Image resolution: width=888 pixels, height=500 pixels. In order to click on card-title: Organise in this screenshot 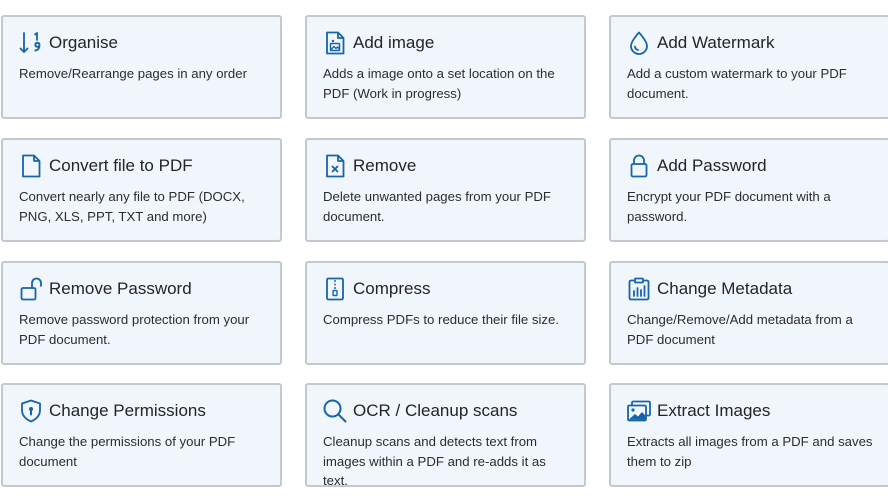, I will do `click(83, 42)`.